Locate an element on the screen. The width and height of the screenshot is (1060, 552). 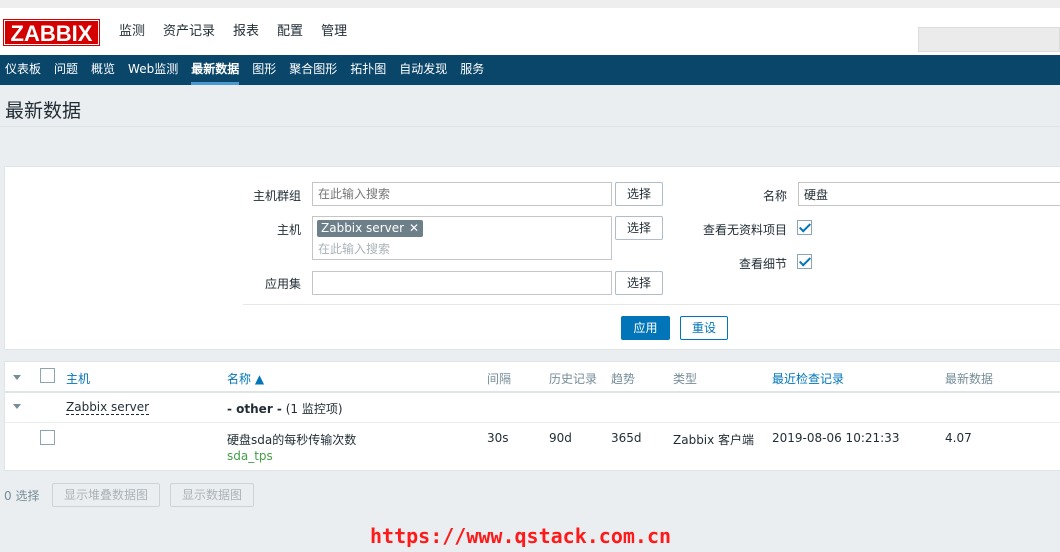
top-menu: 监测 资产记录 报表 配置 管理 is located at coordinates (233, 41).